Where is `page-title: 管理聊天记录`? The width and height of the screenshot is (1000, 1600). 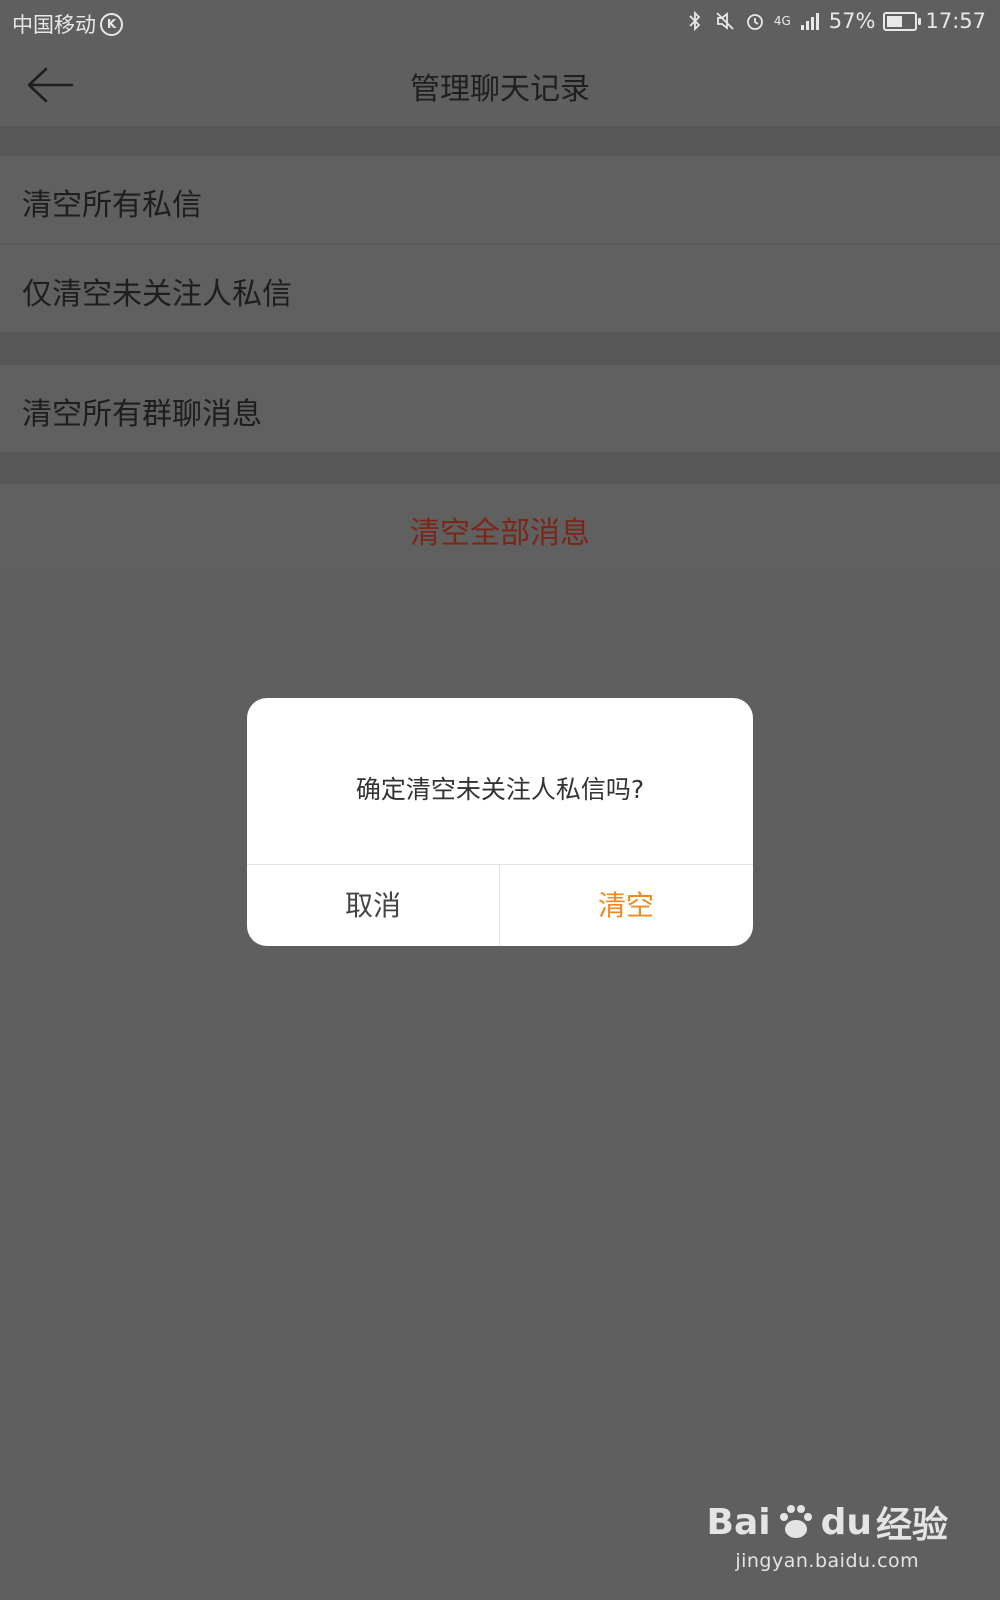 page-title: 管理聊天记录 is located at coordinates (500, 89).